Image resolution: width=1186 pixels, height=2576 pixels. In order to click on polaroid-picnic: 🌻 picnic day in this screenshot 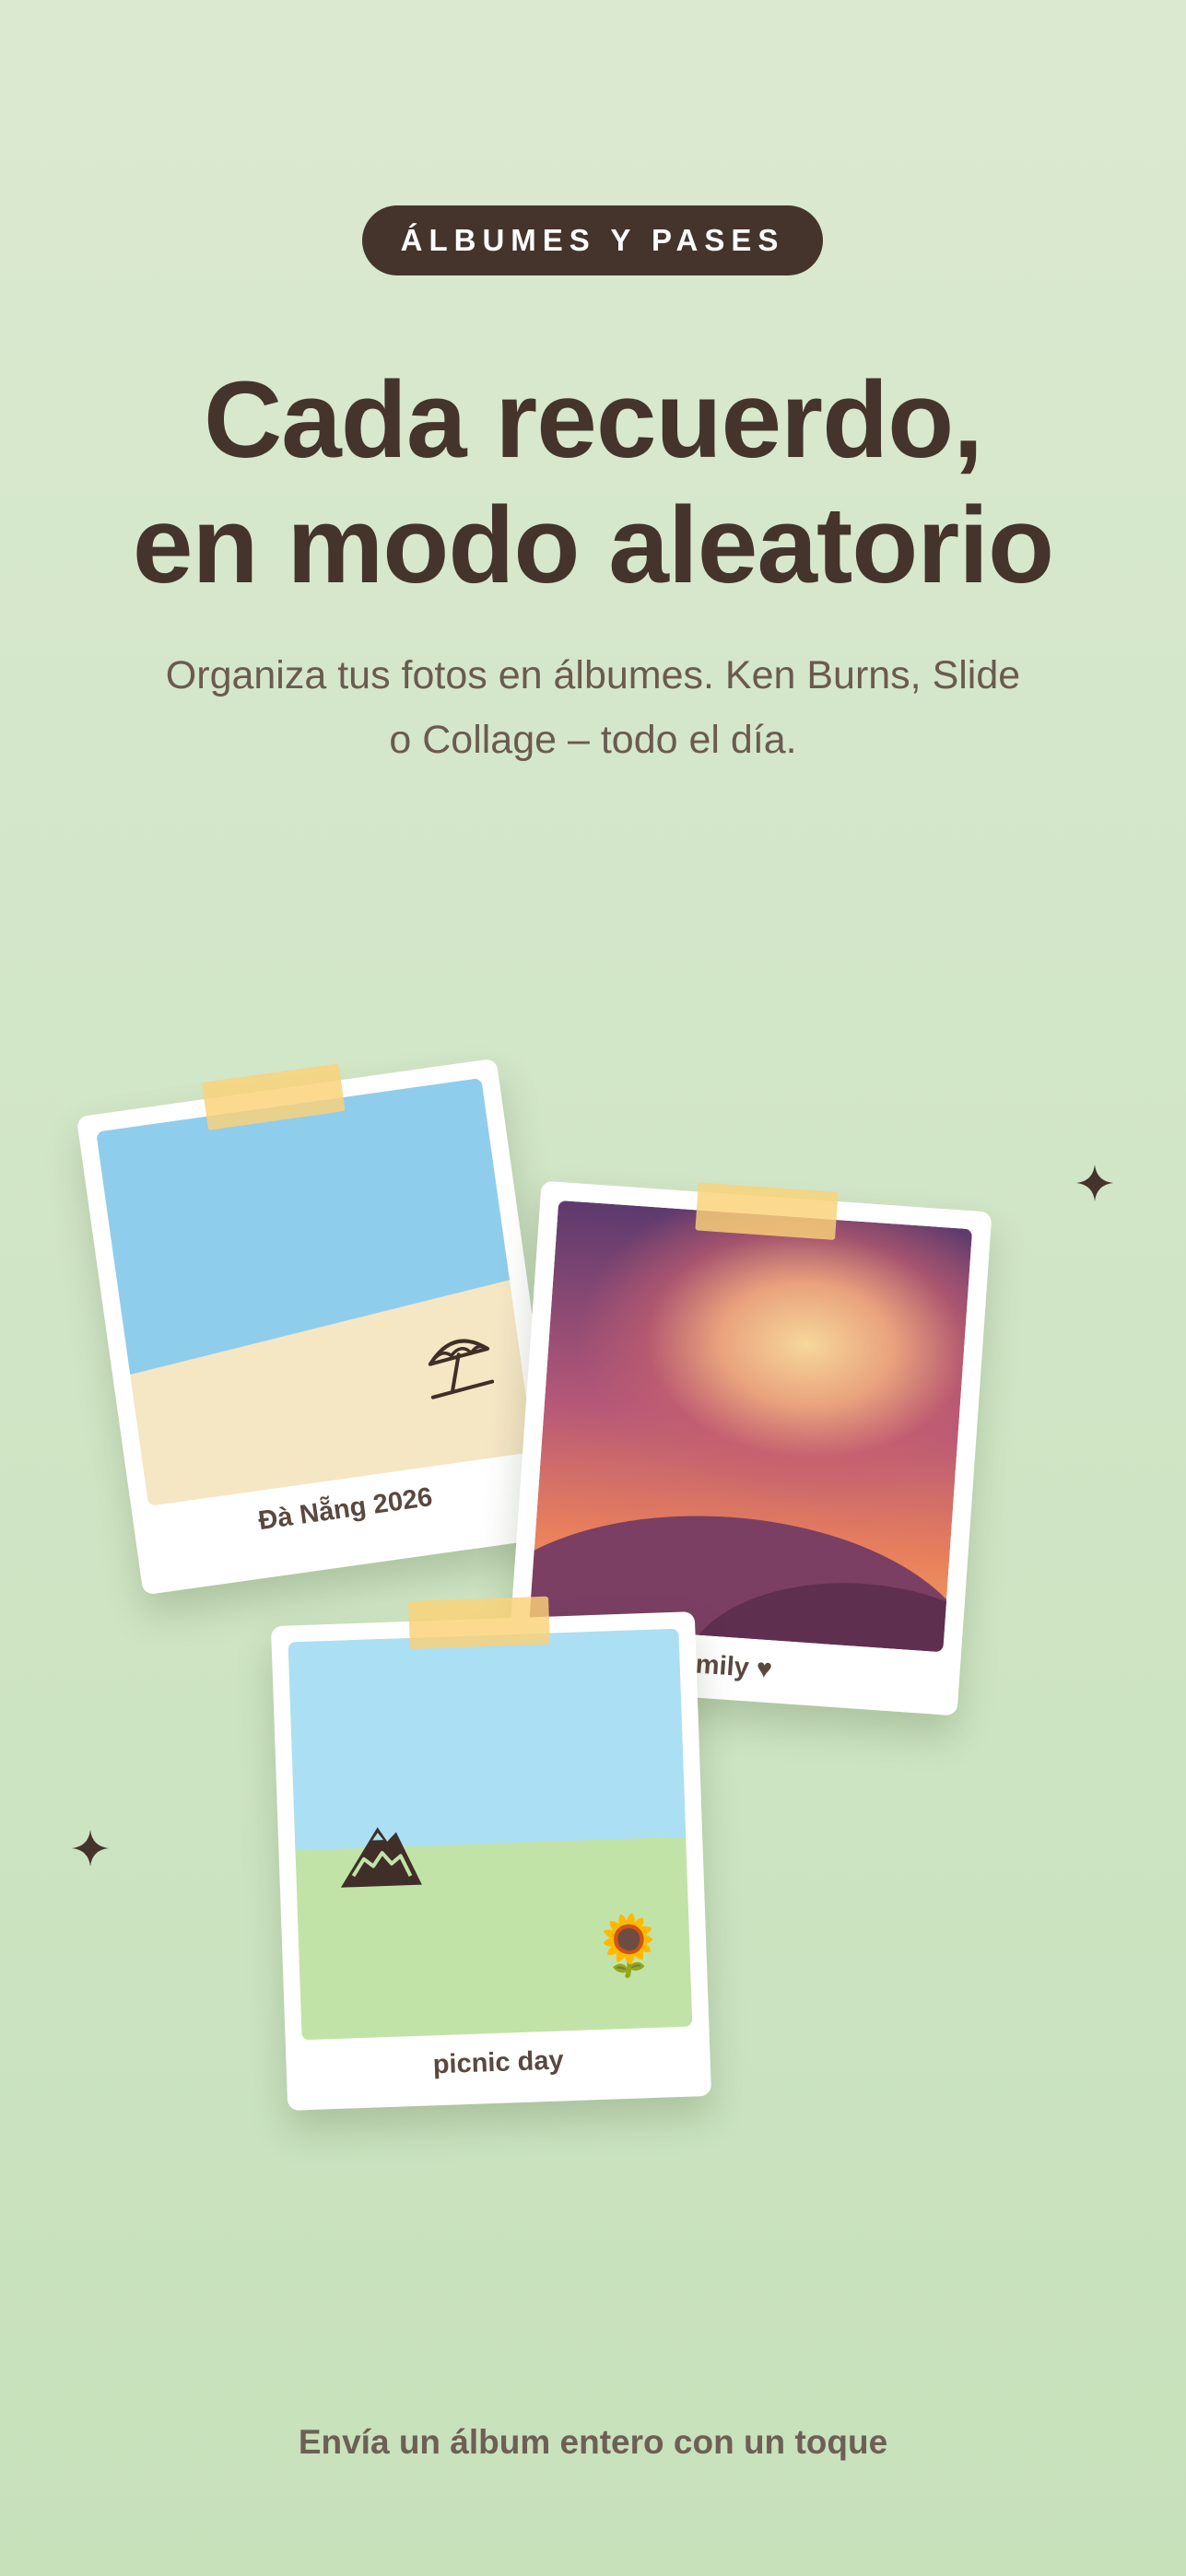, I will do `click(491, 1853)`.